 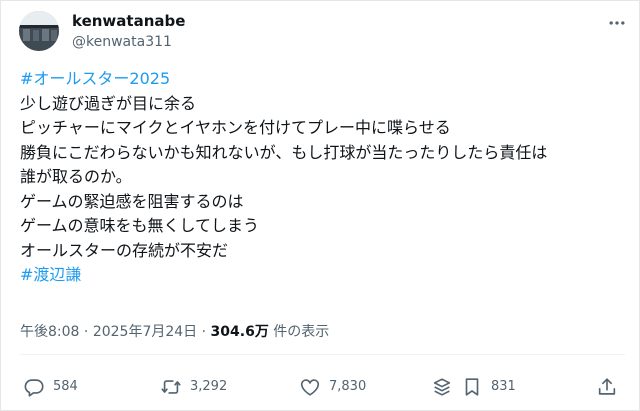 What do you see at coordinates (310, 387) in the screenshot?
I see `like-icon` at bounding box center [310, 387].